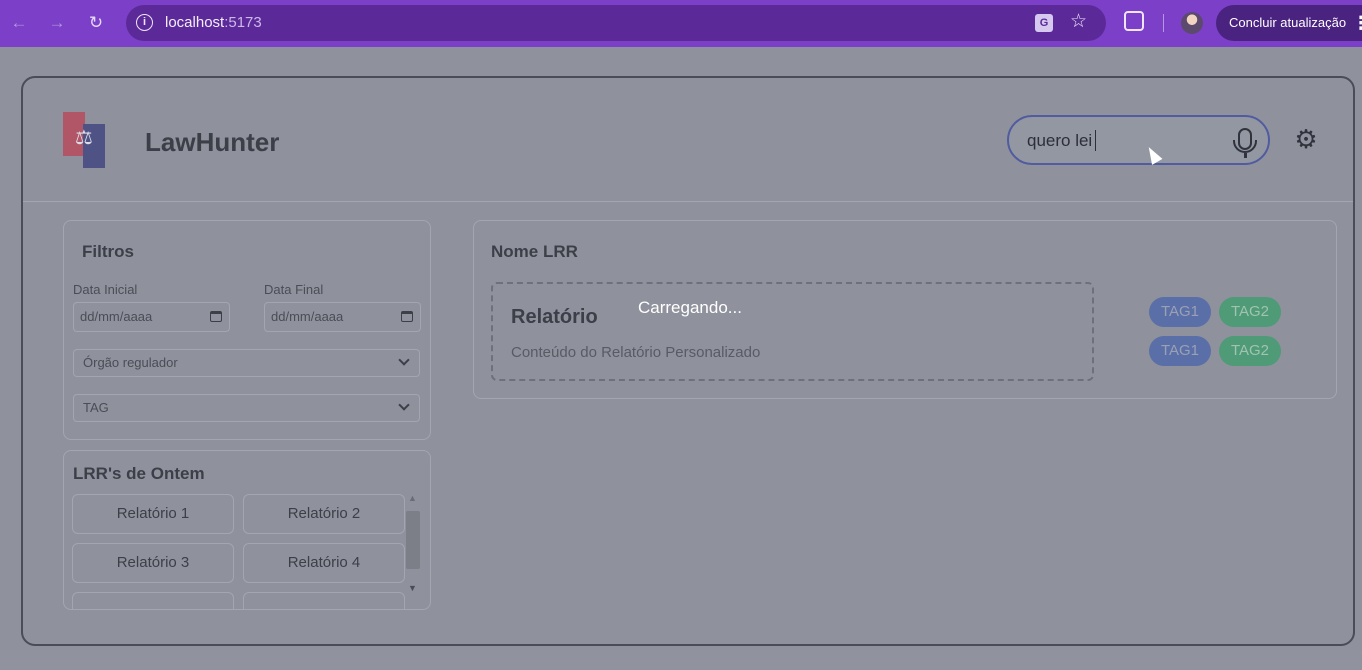 The image size is (1362, 670). Describe the element at coordinates (246, 363) in the screenshot. I see `regulator-select: Órgão regulador` at that location.